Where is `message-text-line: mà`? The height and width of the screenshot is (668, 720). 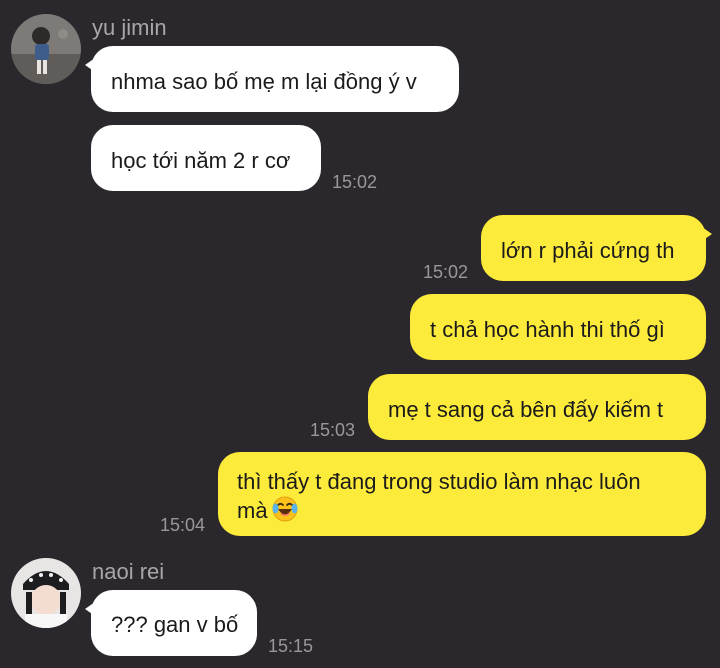
message-text-line: mà is located at coordinates (252, 510).